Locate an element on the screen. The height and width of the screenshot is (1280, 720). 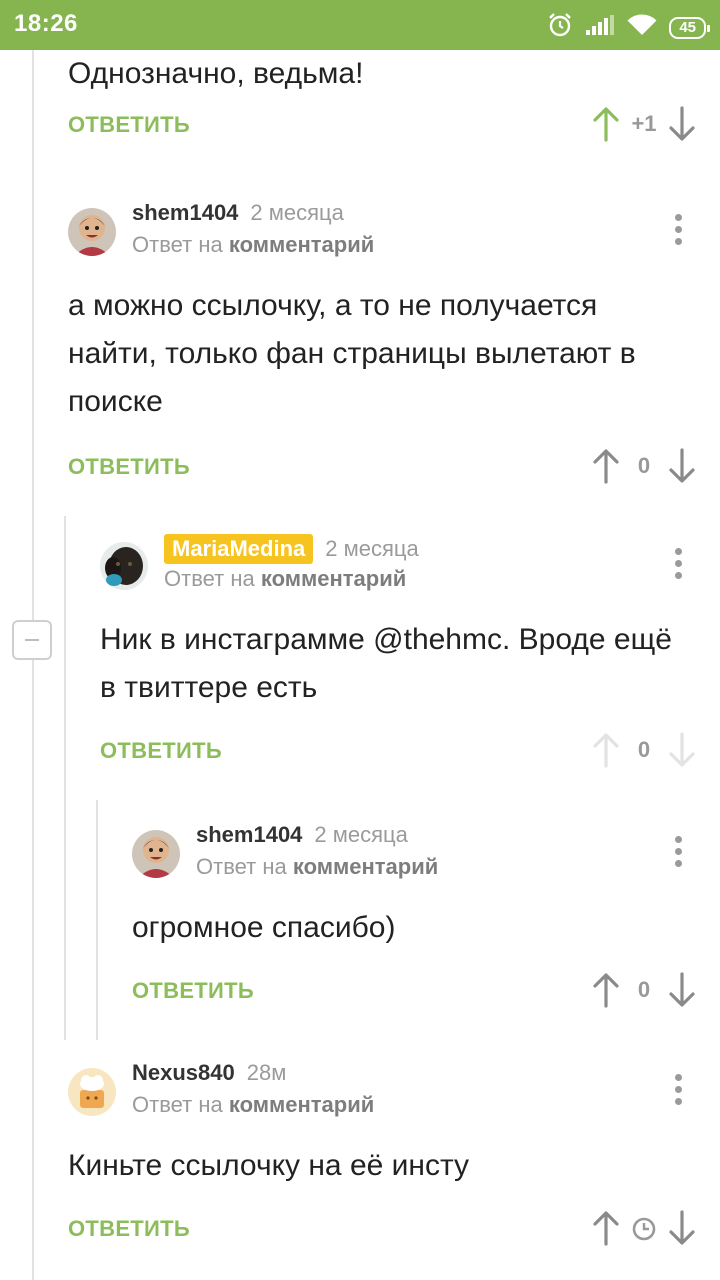
comment-actions: ОТВЕТИТЬ is located at coordinates (383, 1230).